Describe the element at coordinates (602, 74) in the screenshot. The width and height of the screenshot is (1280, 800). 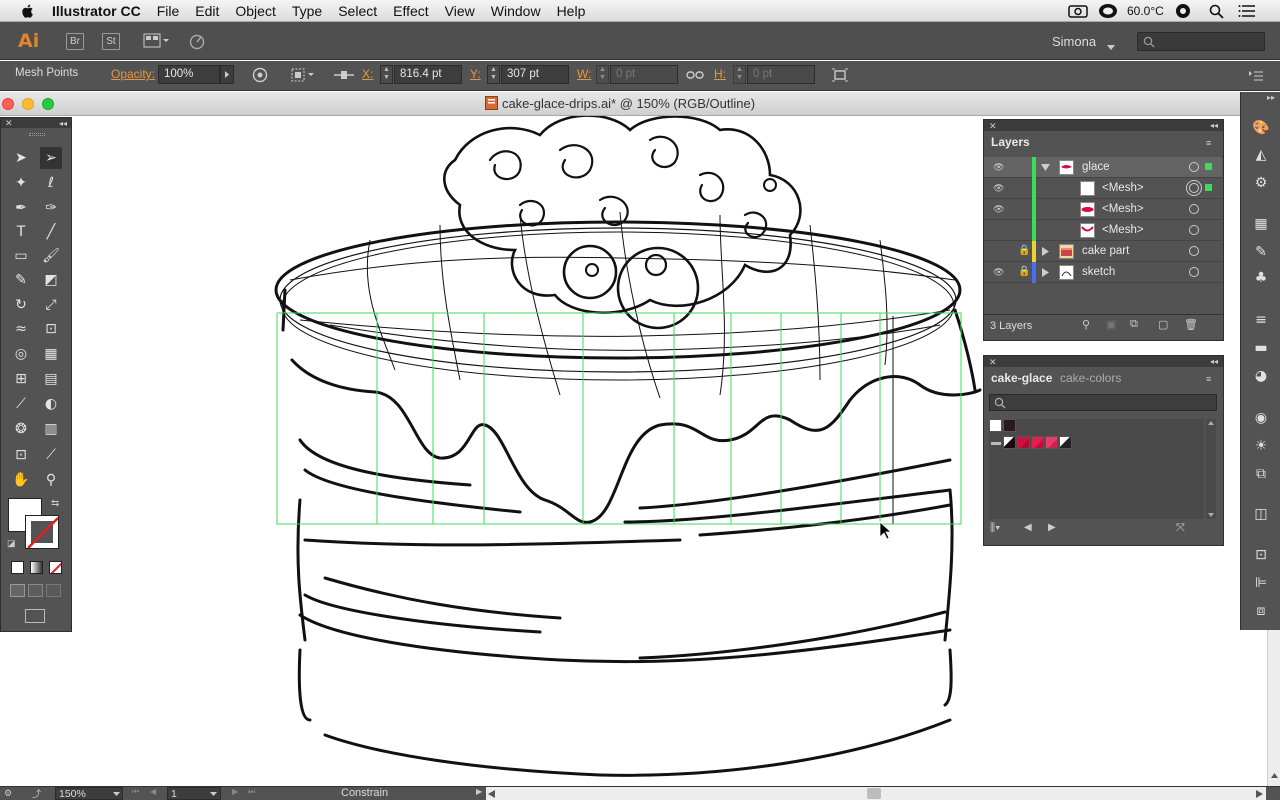
I see `width-stepper: ▲ ▼` at that location.